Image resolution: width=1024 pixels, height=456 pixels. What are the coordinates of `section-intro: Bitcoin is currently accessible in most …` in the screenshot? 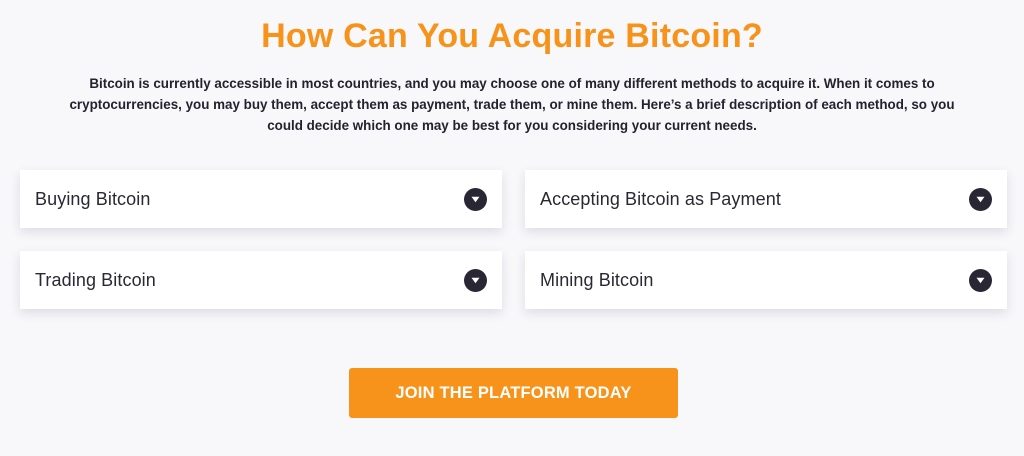 It's located at (512, 104).